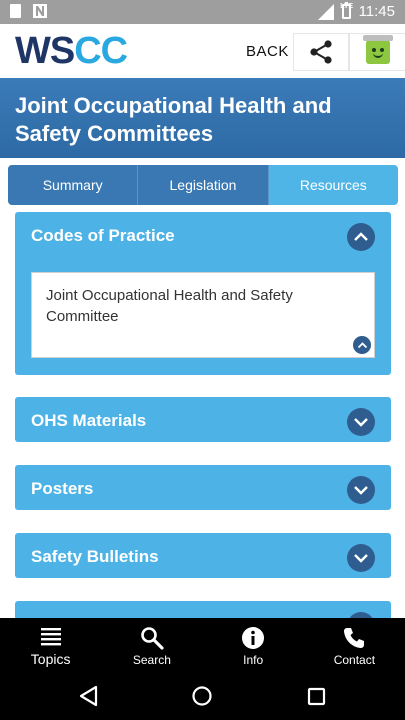  Describe the element at coordinates (202, 51) in the screenshot. I see `app-header: WSCC BACK` at that location.